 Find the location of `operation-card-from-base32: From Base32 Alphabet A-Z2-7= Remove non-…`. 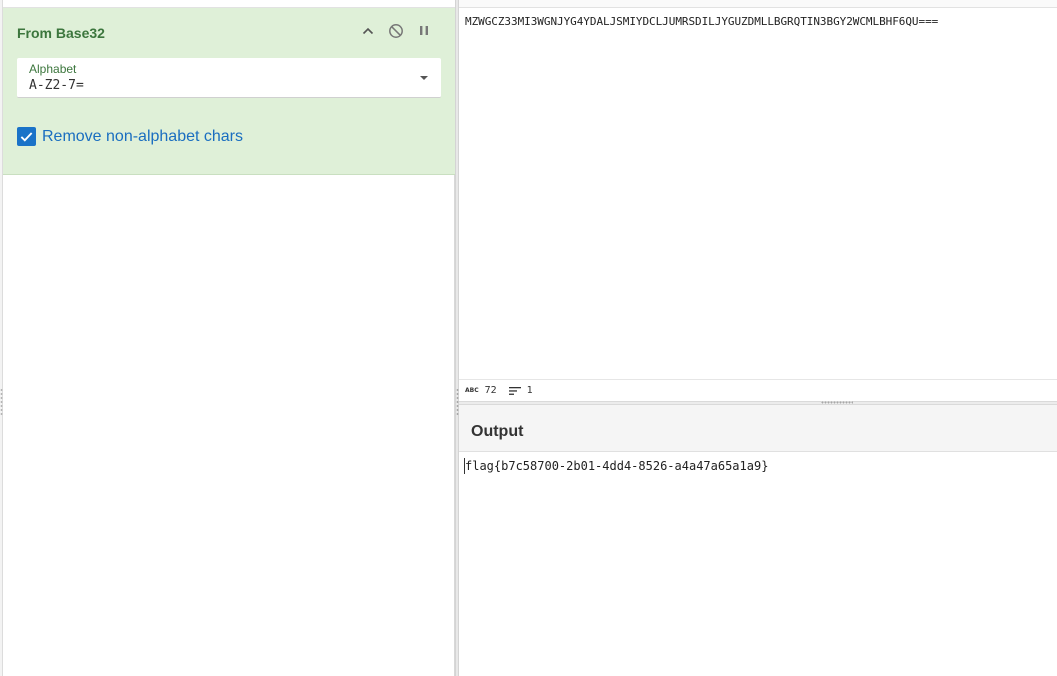

operation-card-from-base32: From Base32 Alphabet A-Z2-7= Remove non-… is located at coordinates (229, 91).